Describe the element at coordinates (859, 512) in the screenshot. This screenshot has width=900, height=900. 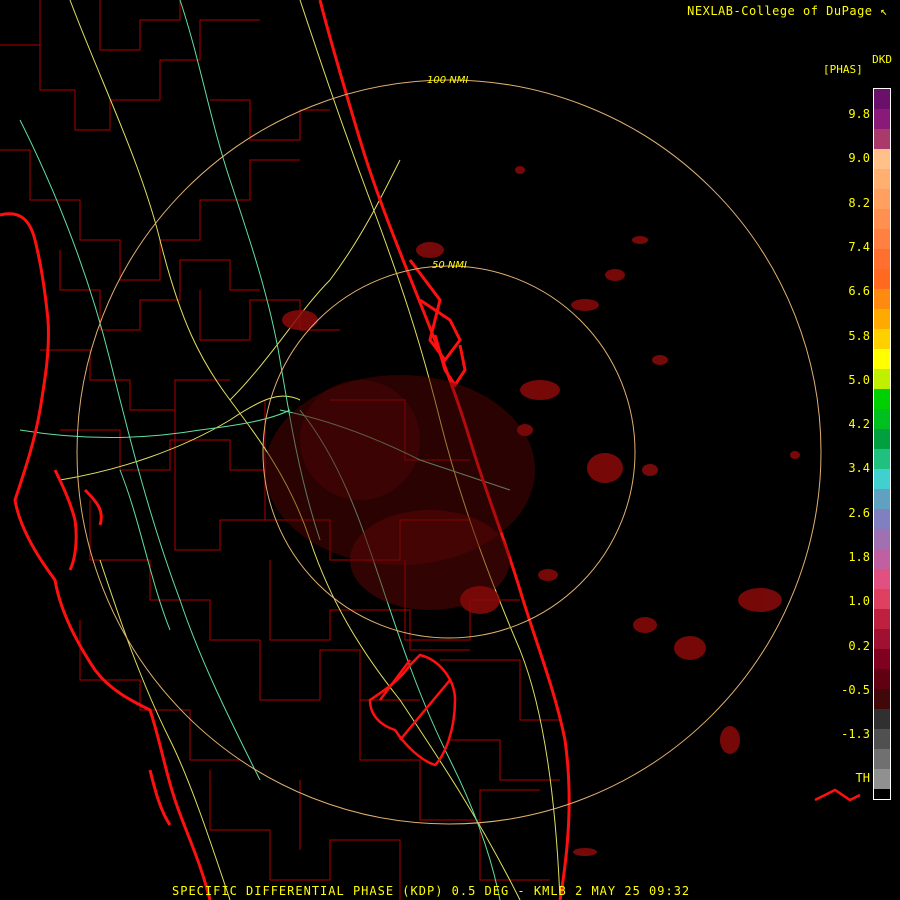
I see `legend-label: 2.6` at that location.